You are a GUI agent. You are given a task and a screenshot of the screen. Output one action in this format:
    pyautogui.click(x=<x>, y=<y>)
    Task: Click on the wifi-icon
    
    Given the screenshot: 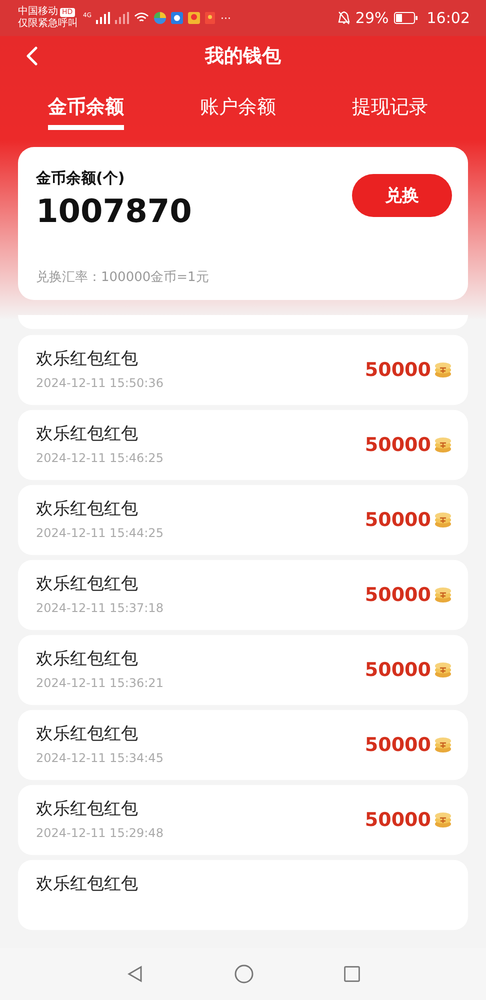 What is the action you would take?
    pyautogui.click(x=142, y=18)
    